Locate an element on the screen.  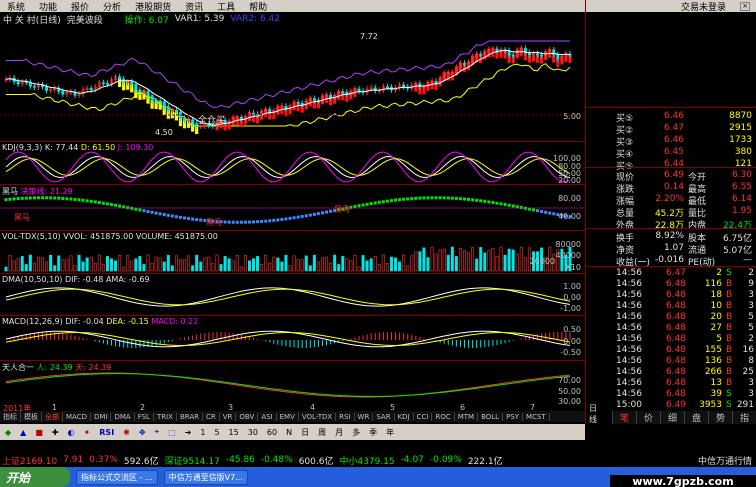
period-n: N is located at coordinates (289, 432).